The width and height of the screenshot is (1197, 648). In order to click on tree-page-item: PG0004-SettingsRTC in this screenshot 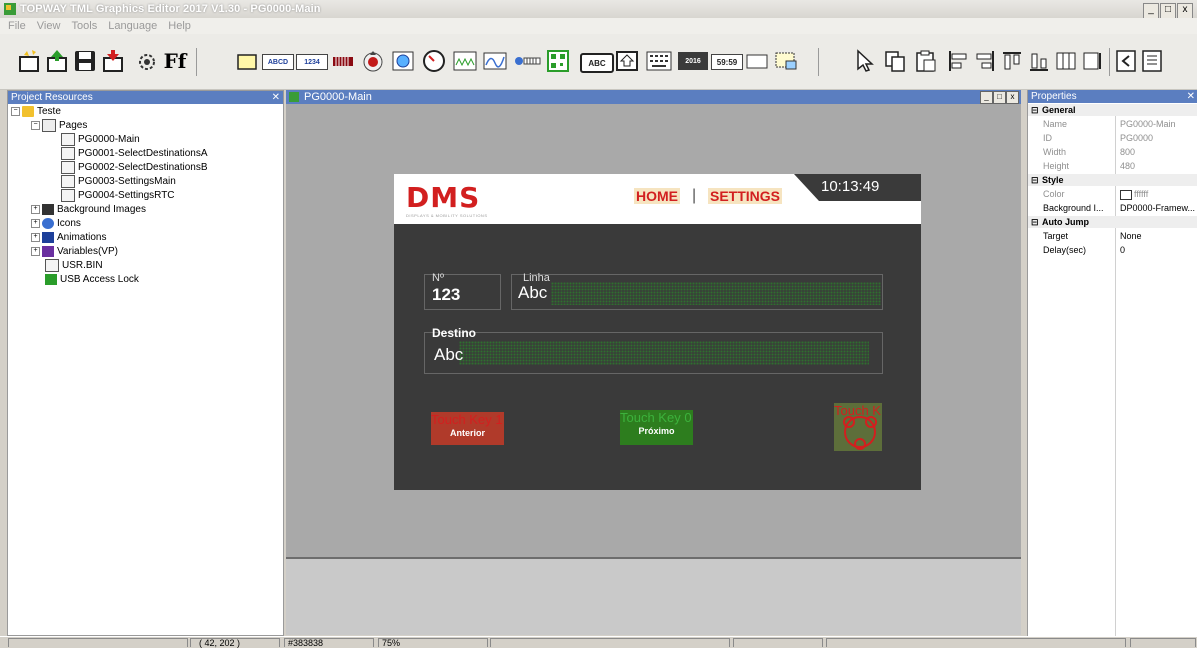, I will do `click(118, 196)`.